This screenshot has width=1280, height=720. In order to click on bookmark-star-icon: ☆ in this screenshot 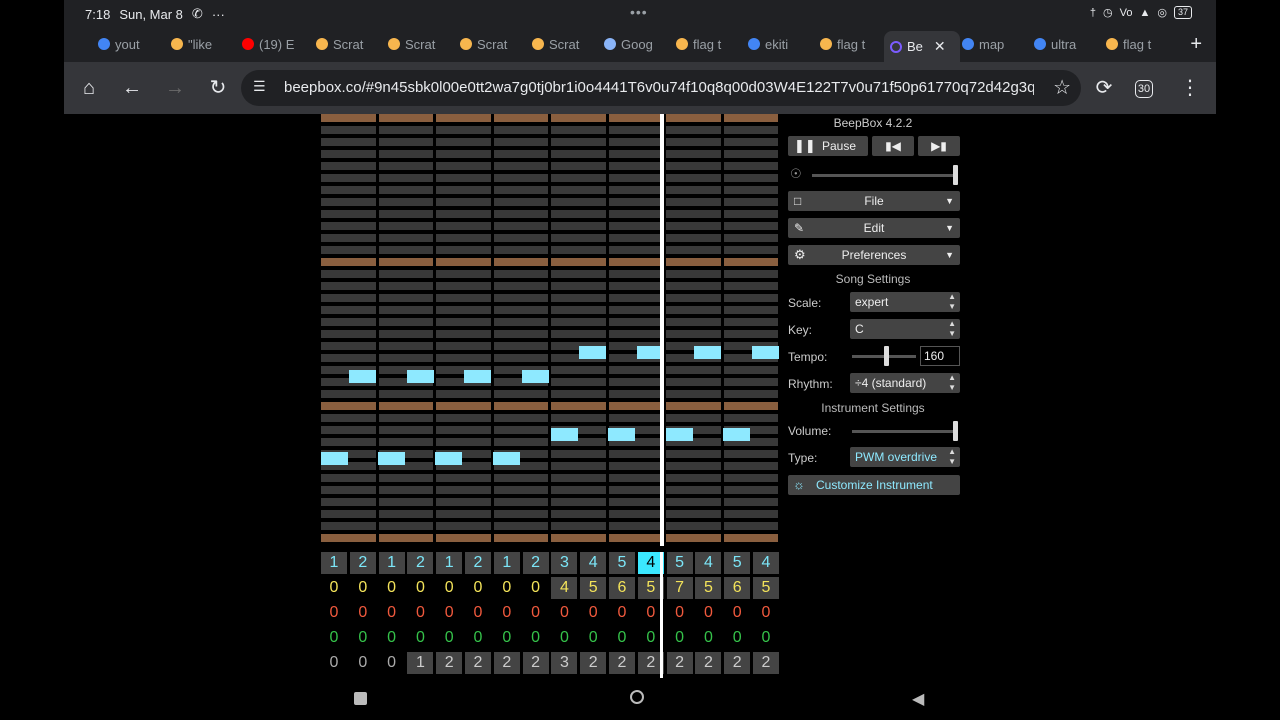, I will do `click(1062, 87)`.